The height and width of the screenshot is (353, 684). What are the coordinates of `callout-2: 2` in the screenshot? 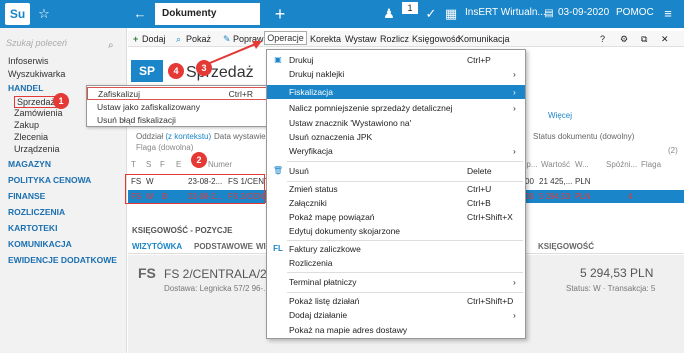 It's located at (199, 160).